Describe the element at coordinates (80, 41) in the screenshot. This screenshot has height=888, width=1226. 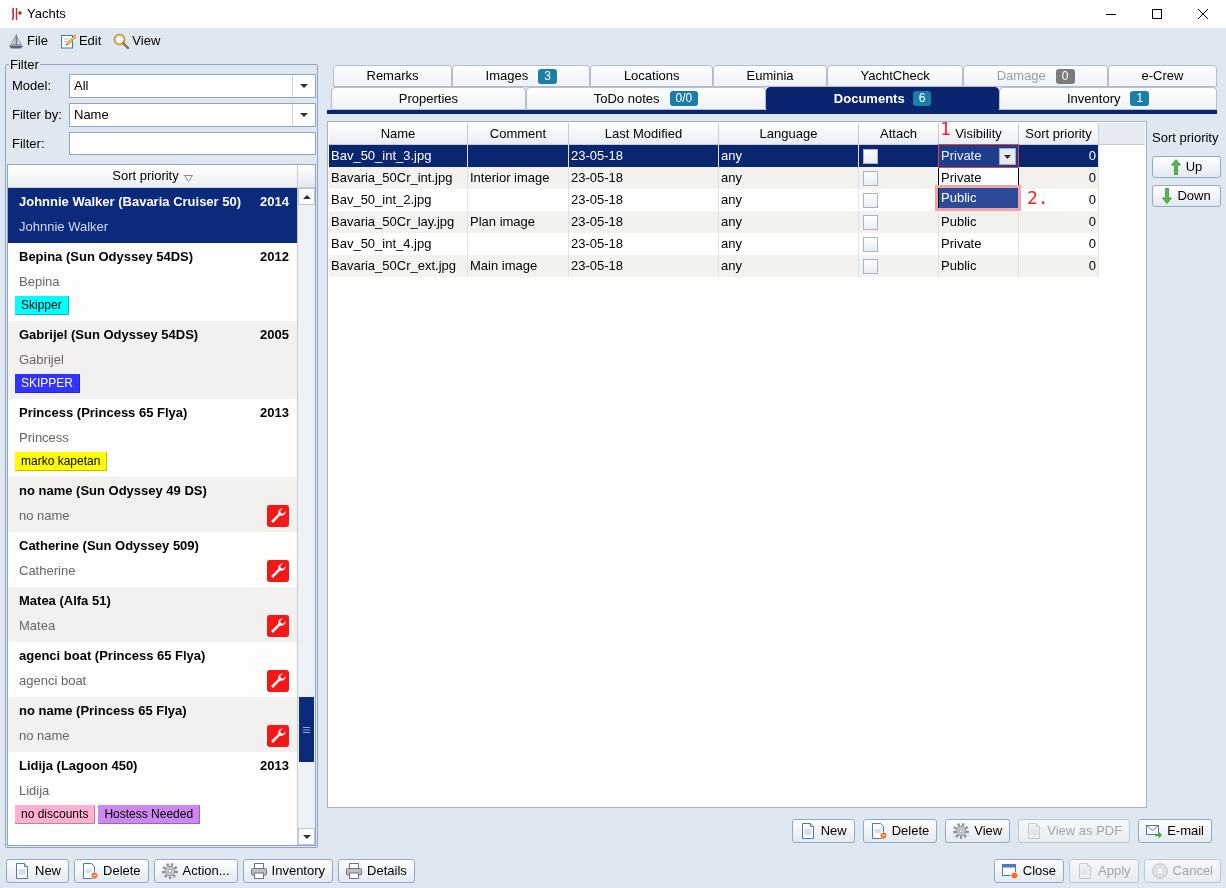
I see `menu-item: Edit` at that location.